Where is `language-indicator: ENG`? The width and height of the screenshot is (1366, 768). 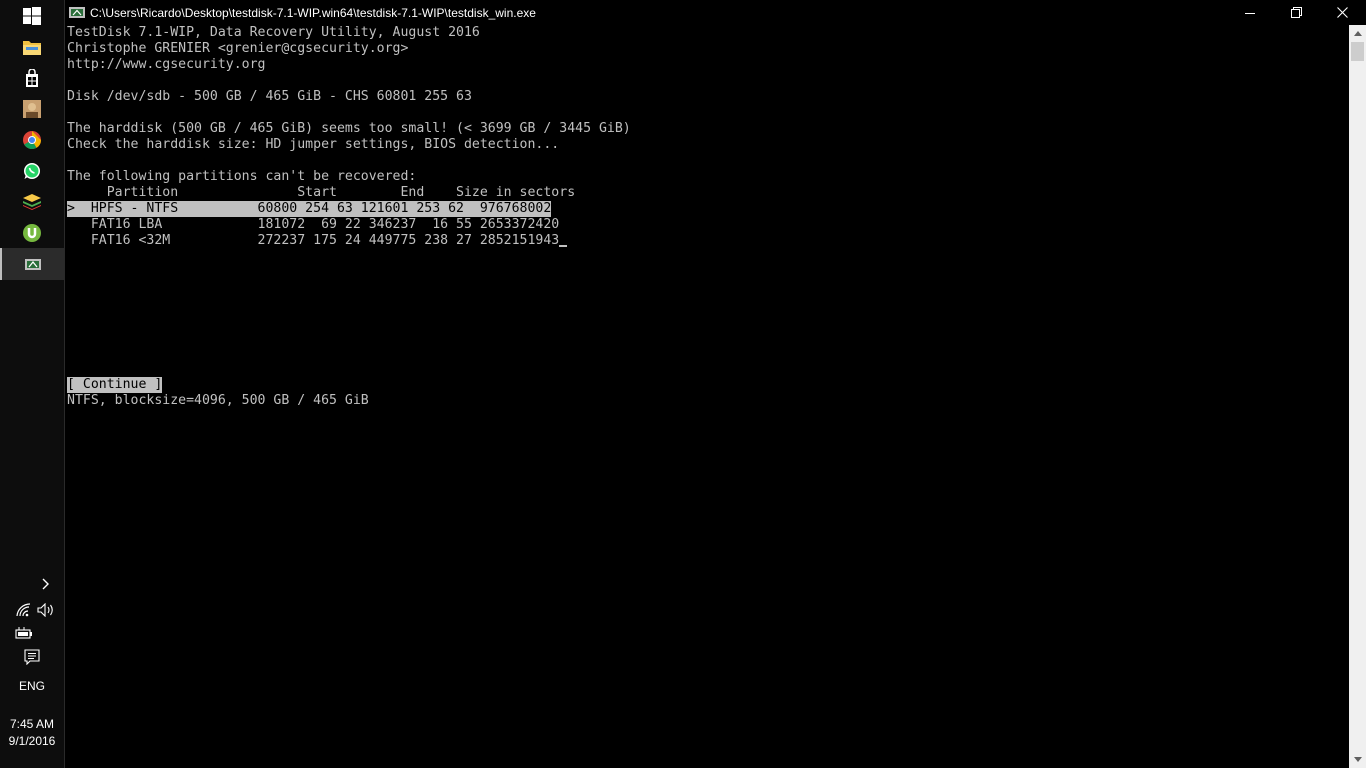
language-indicator: ENG is located at coordinates (32, 686).